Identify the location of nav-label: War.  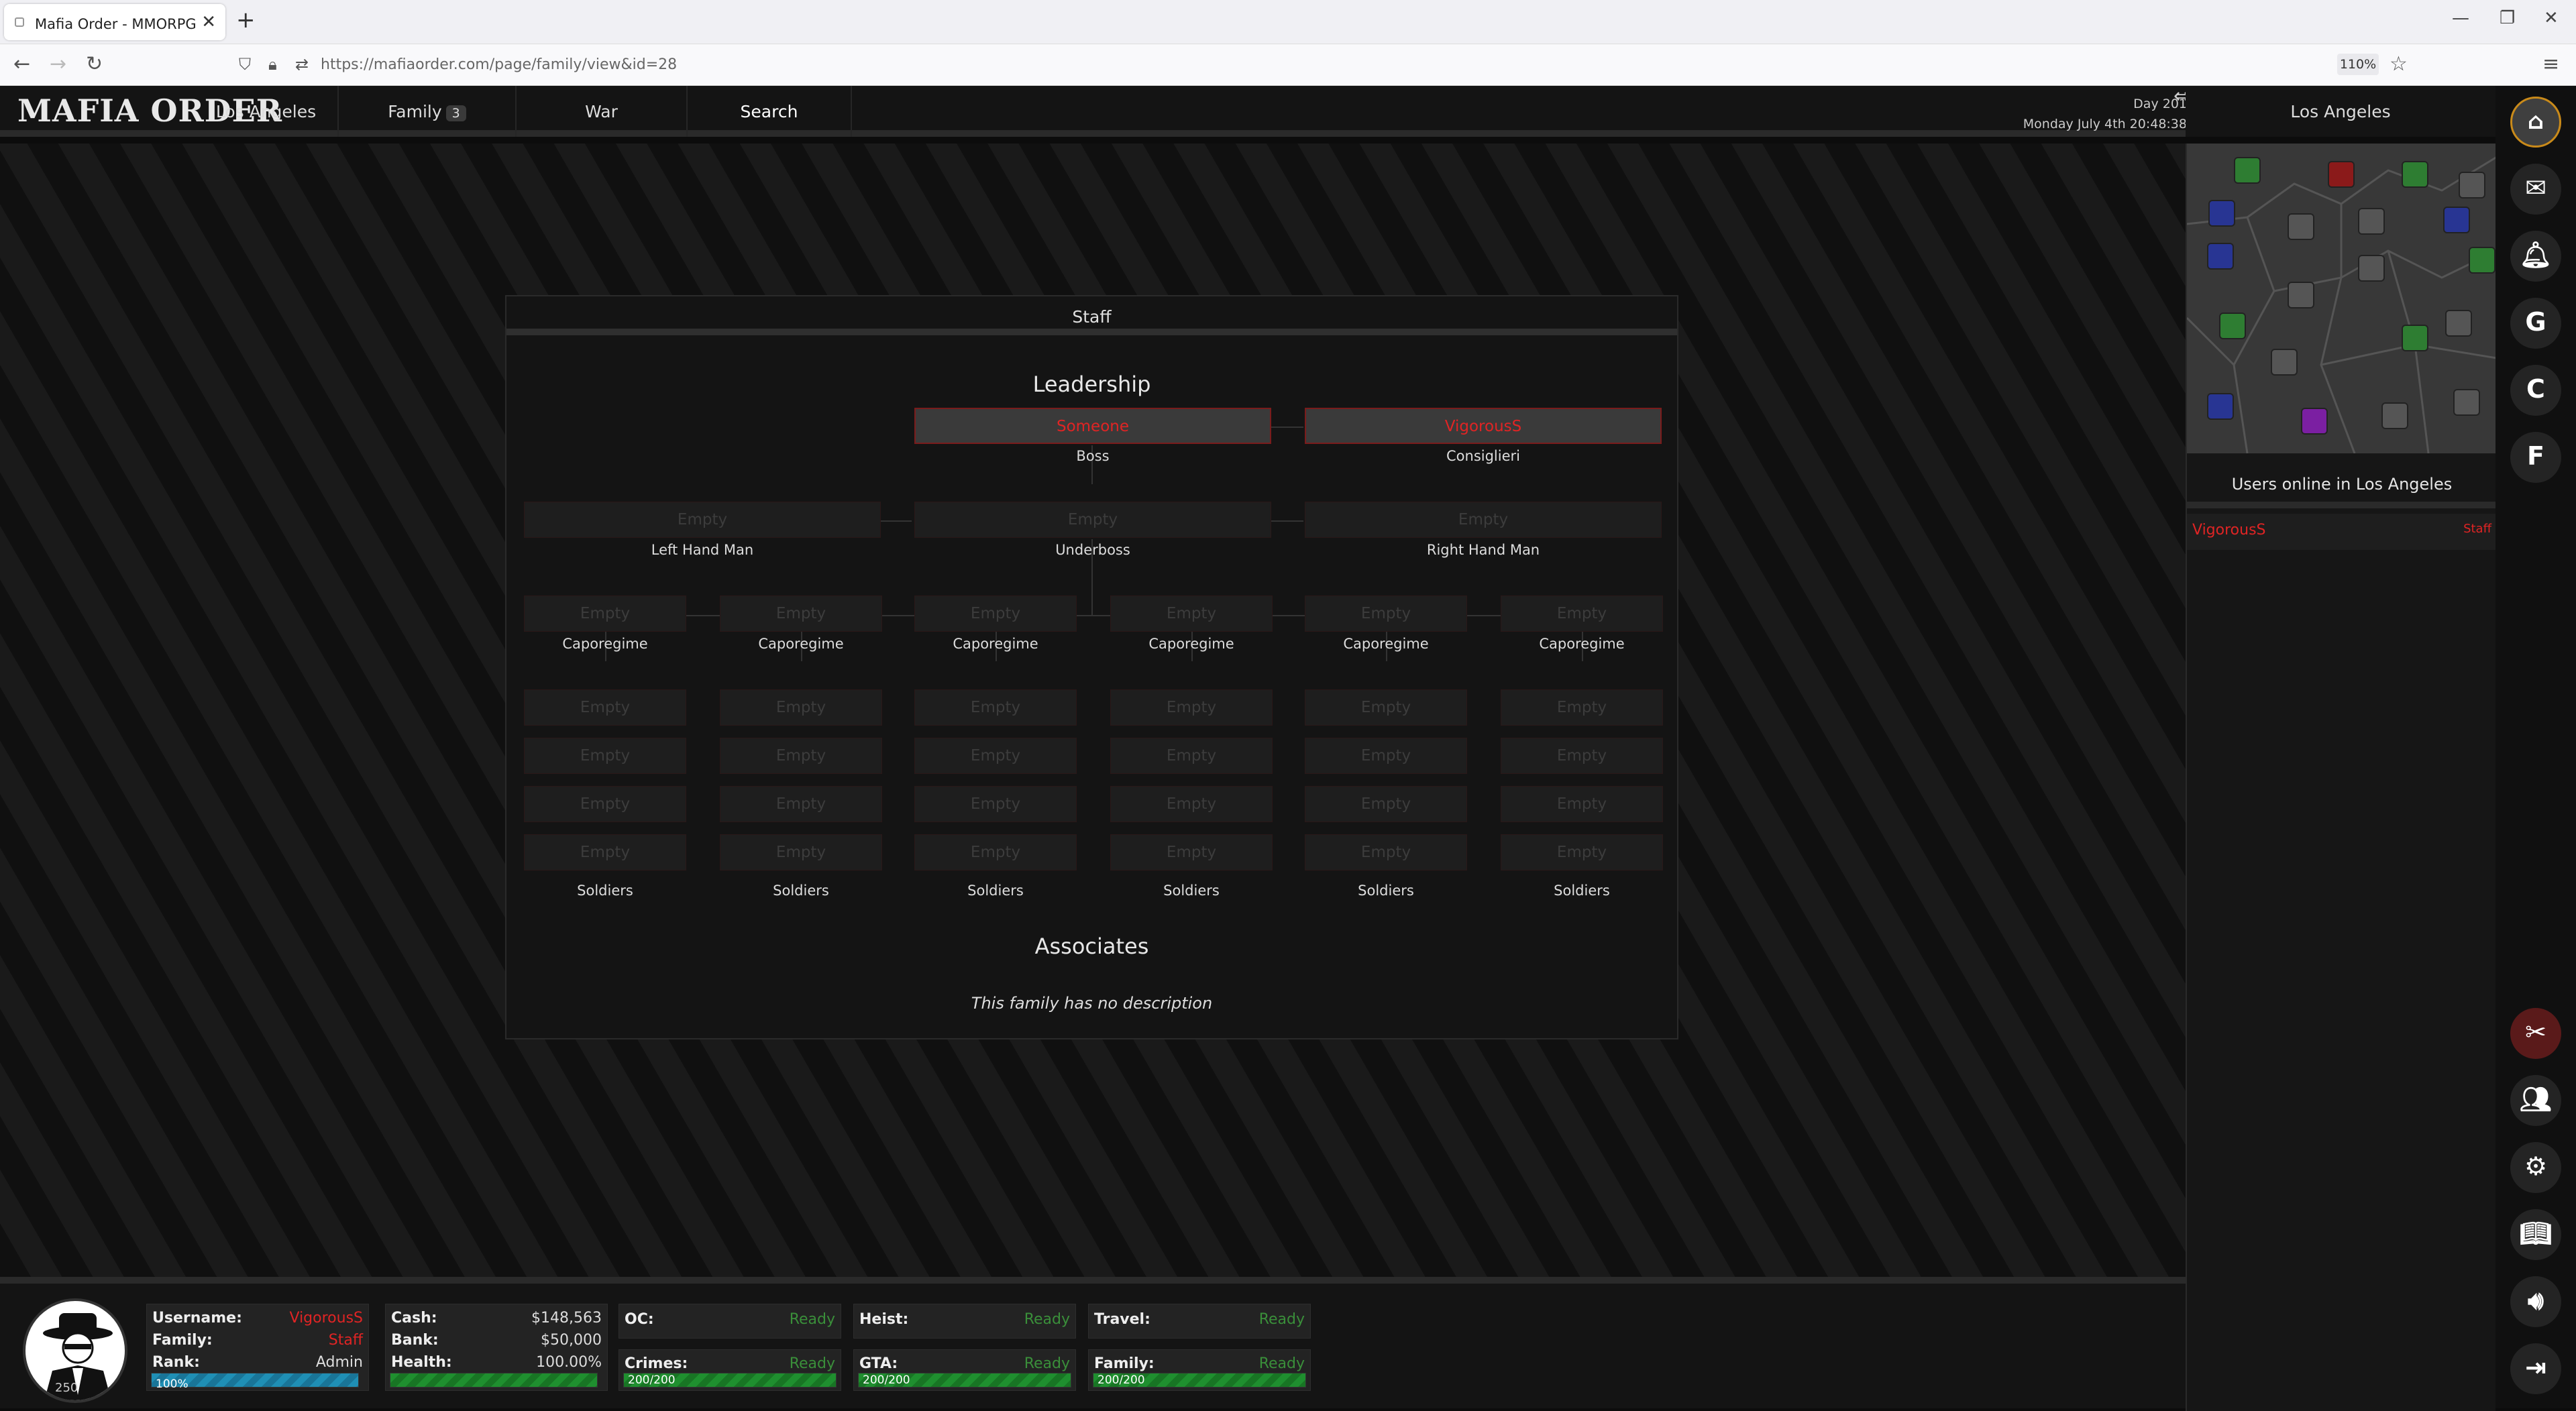
(601, 111).